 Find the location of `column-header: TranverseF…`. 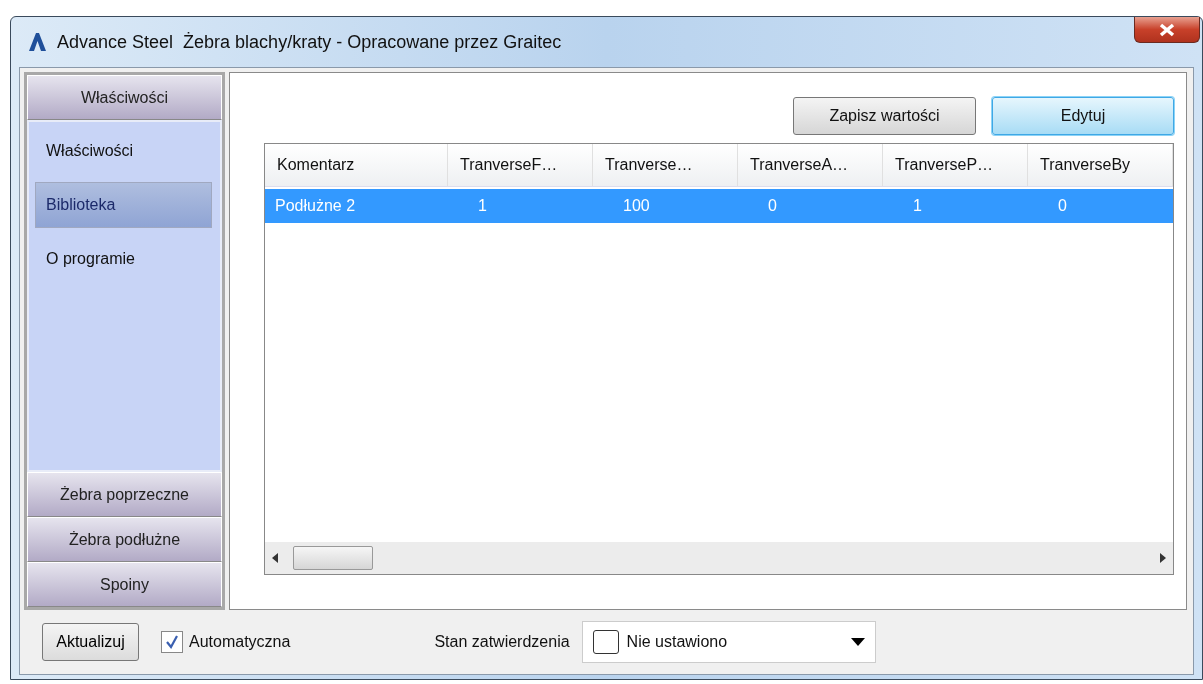

column-header: TranverseF… is located at coordinates (520, 165).